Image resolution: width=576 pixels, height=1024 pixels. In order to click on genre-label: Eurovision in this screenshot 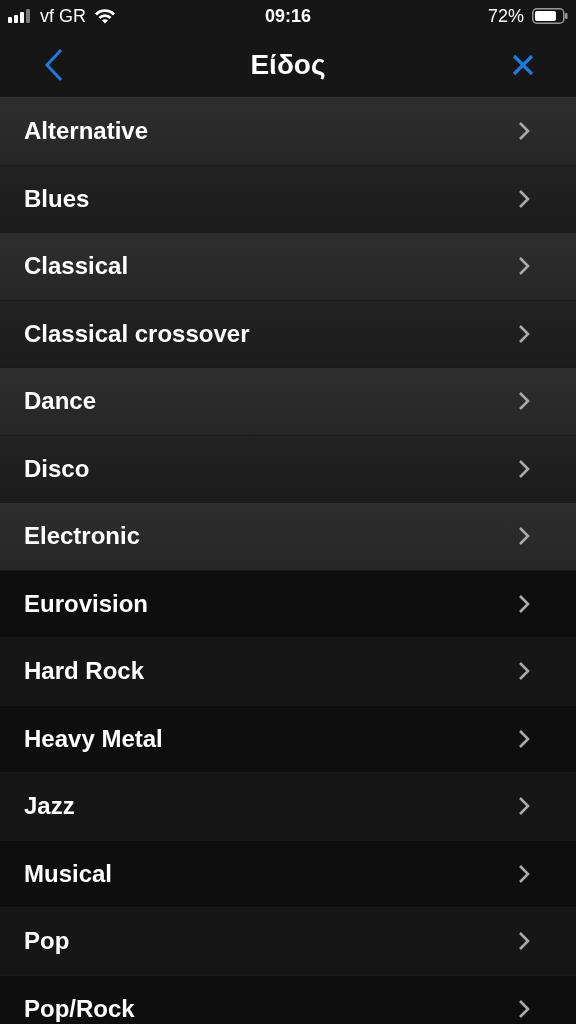, I will do `click(86, 603)`.